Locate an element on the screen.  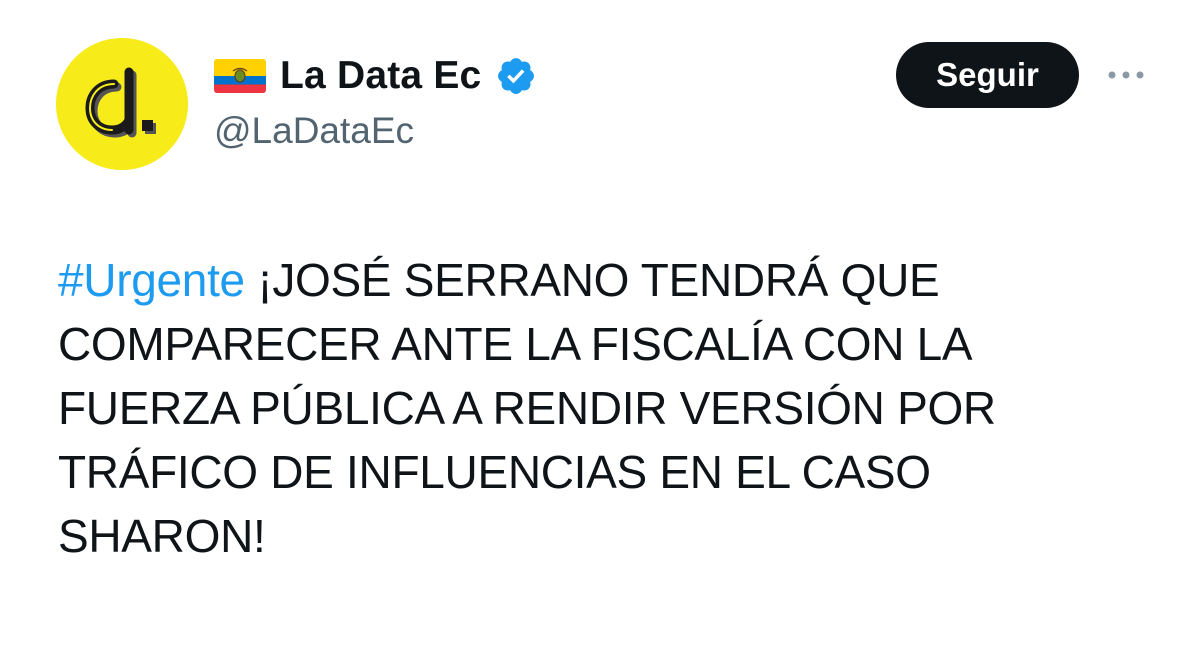
follow-button: Seguir is located at coordinates (987, 75).